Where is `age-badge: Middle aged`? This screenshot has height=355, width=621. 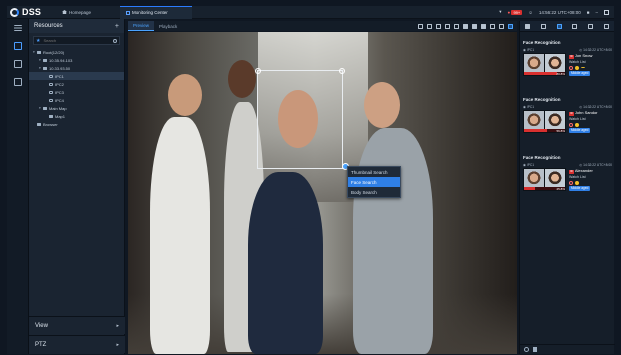
age-badge: Middle aged is located at coordinates (580, 131).